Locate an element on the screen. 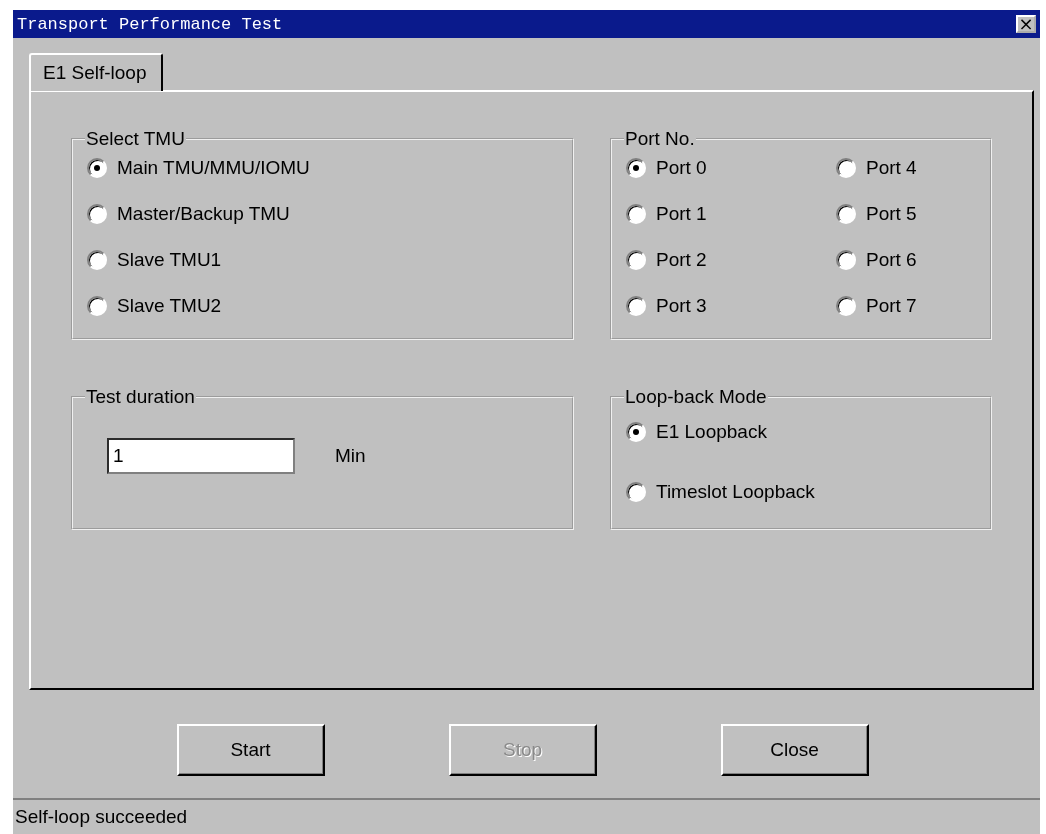  radio-option: Slave TMU1 is located at coordinates (322, 260).